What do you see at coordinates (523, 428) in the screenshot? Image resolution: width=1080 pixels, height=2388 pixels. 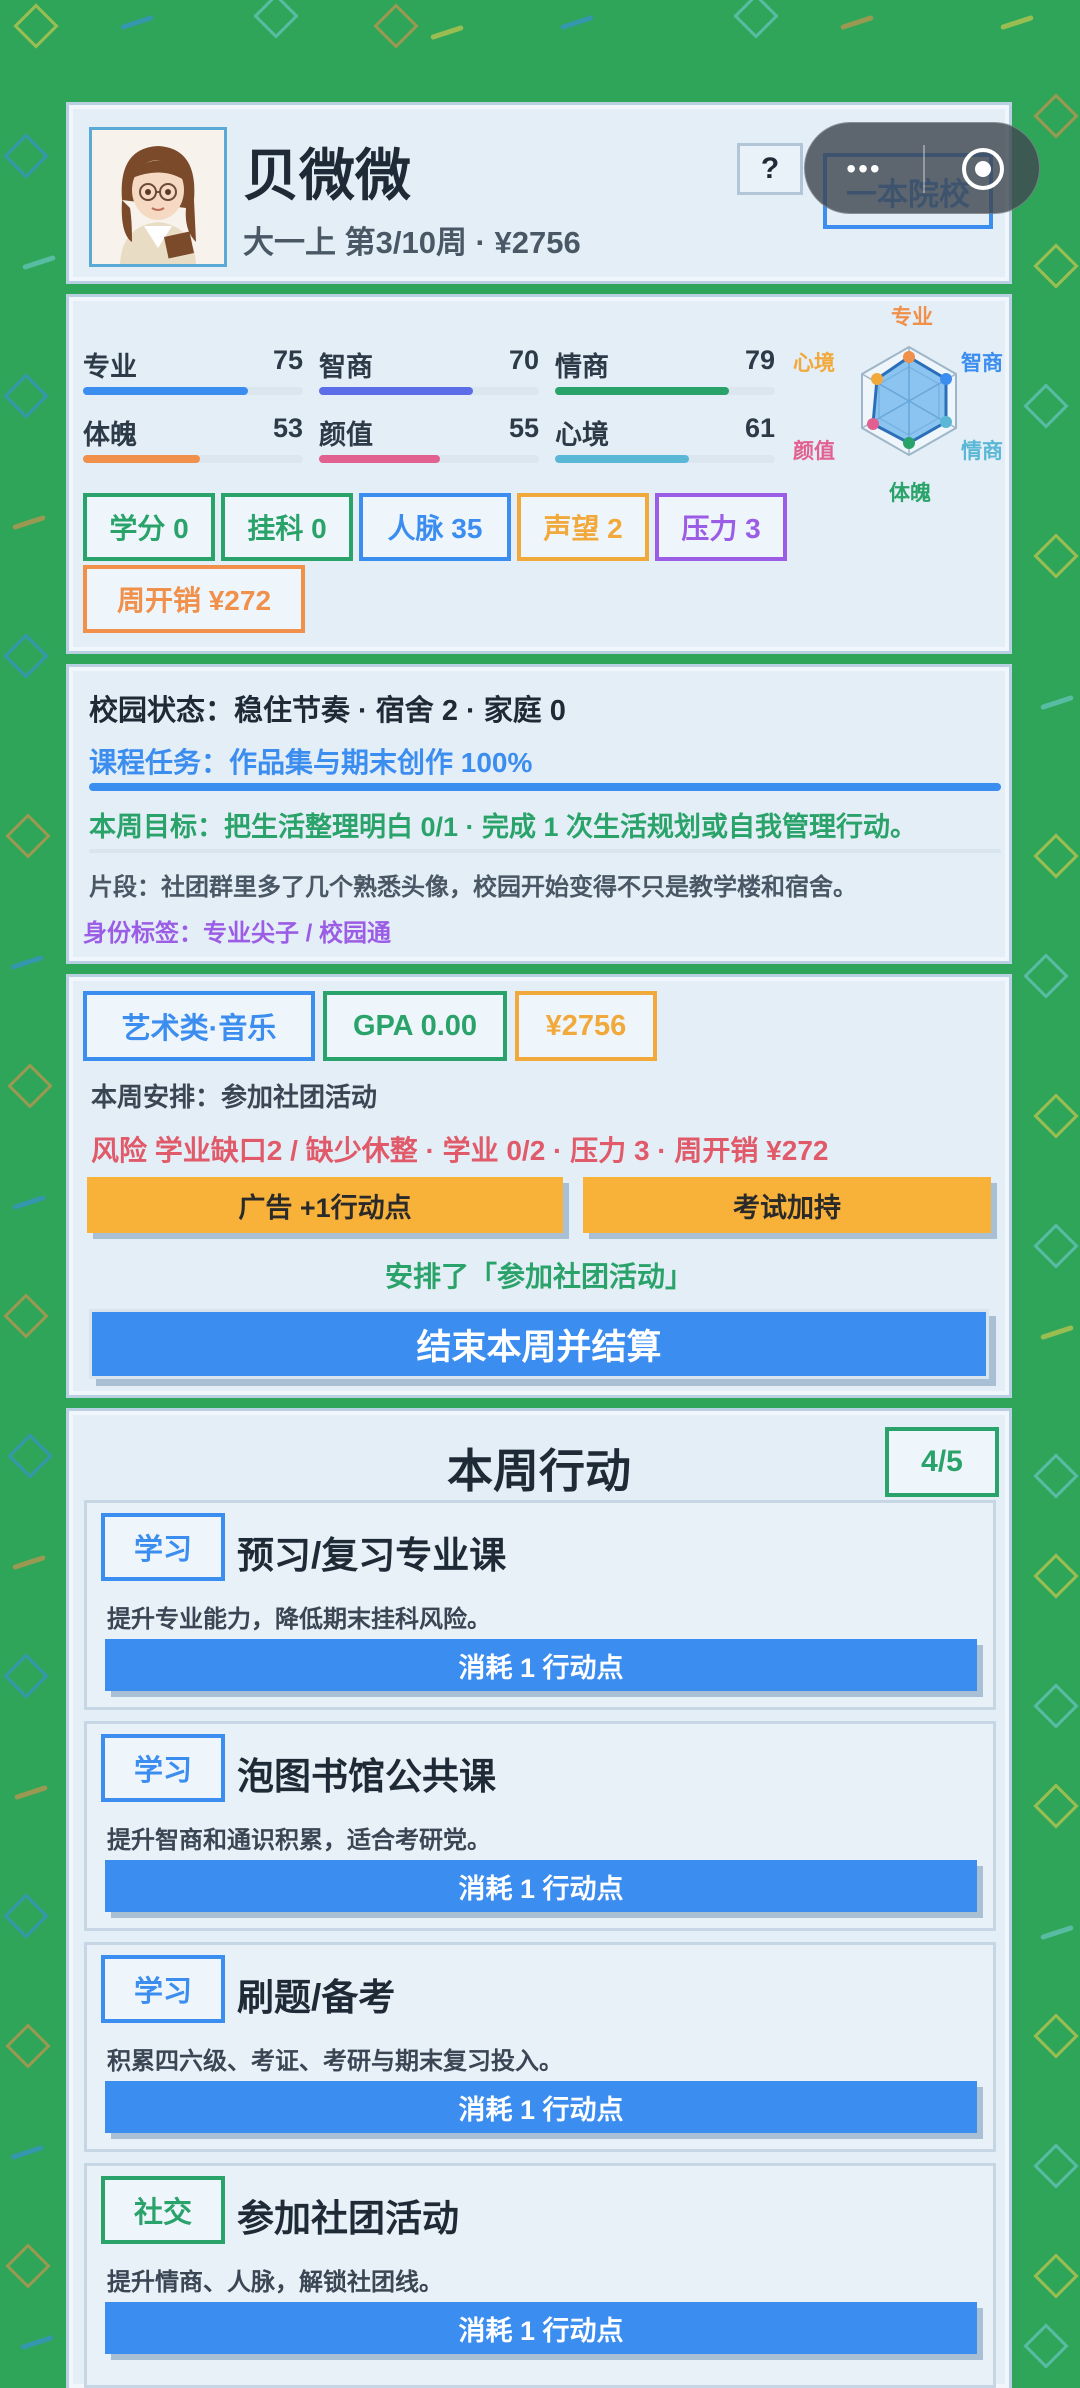 I see `stat-value: 55` at bounding box center [523, 428].